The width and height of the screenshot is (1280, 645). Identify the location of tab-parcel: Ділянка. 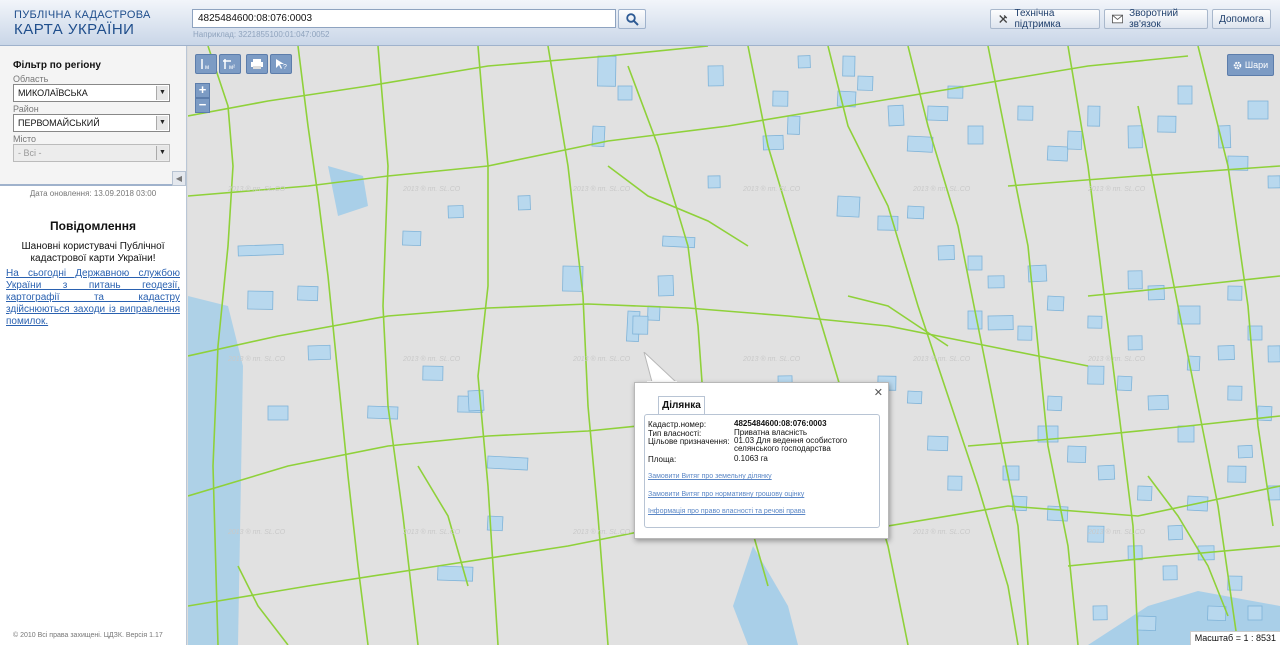
(681, 405).